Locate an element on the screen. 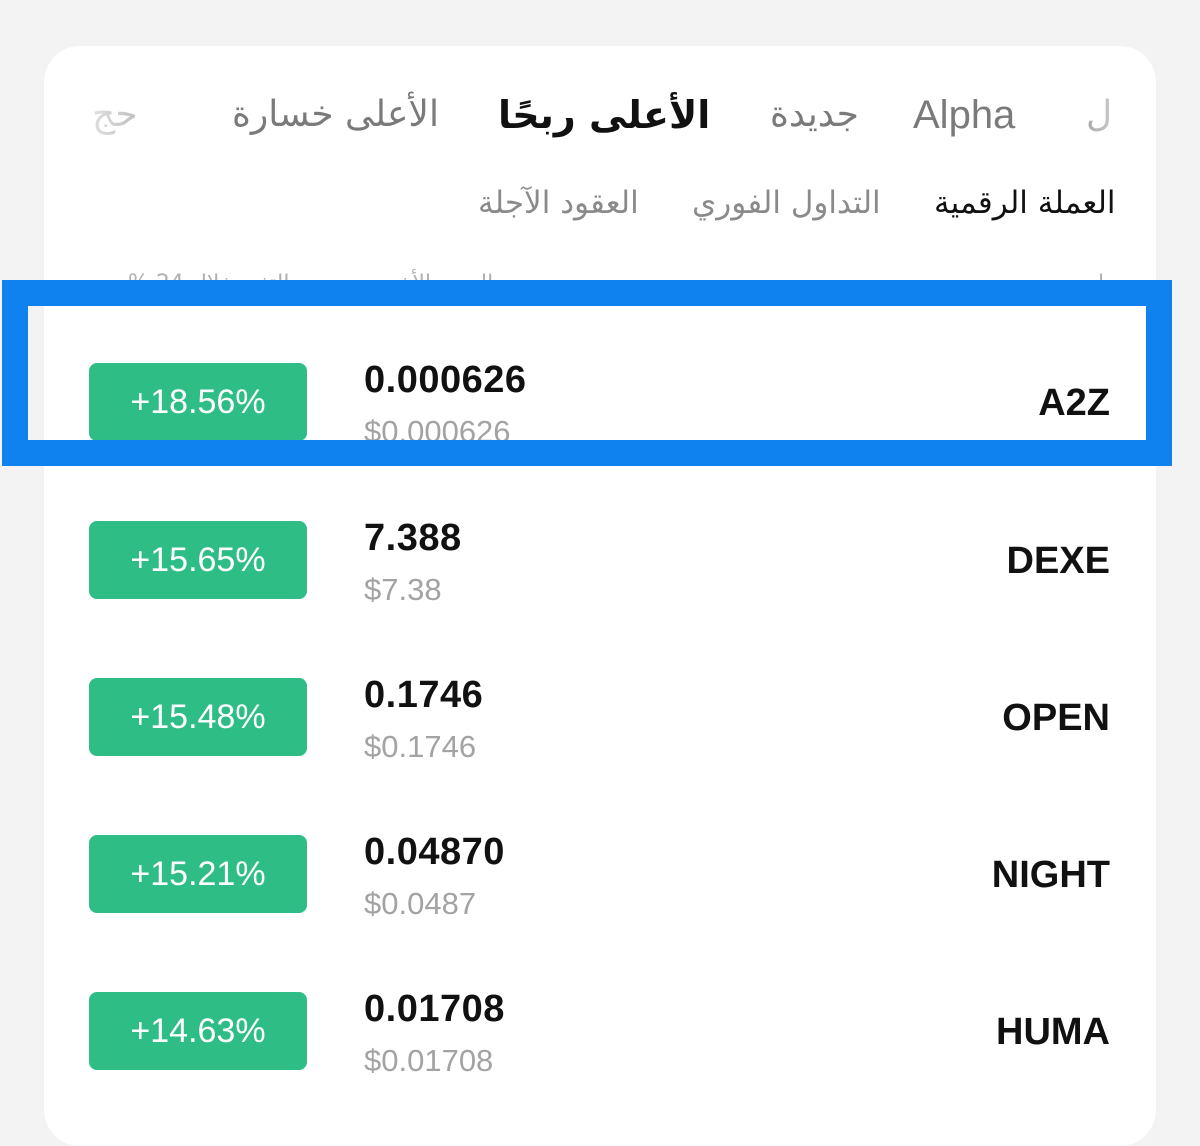  last-price: 0.01708 is located at coordinates (434, 1009).